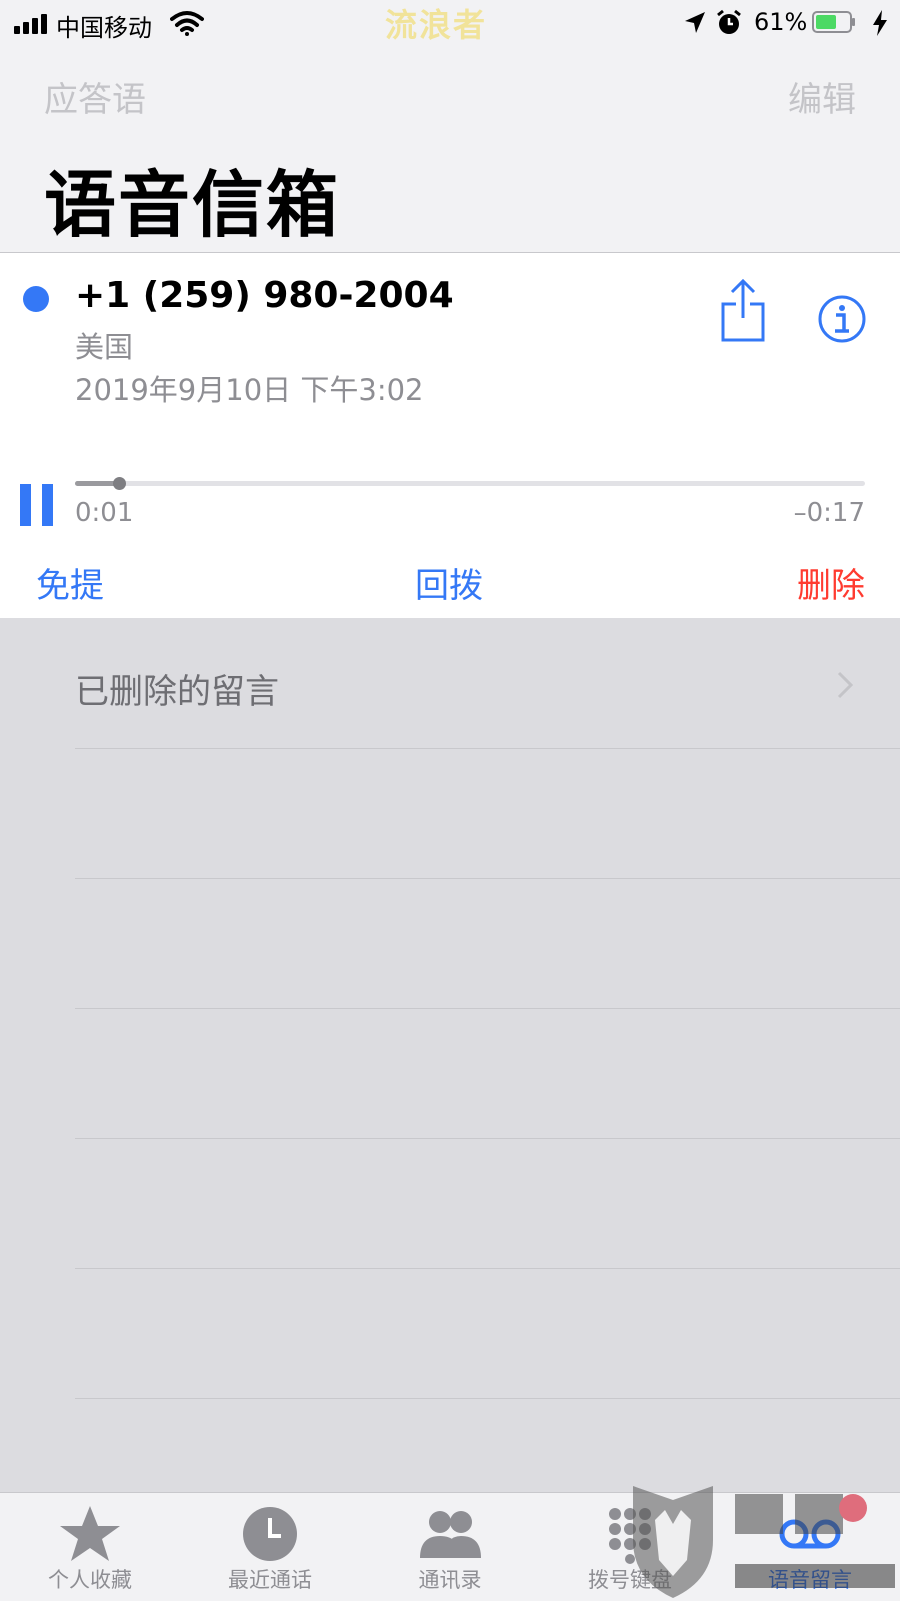  What do you see at coordinates (880, 23) in the screenshot?
I see `charging-bolt-icon` at bounding box center [880, 23].